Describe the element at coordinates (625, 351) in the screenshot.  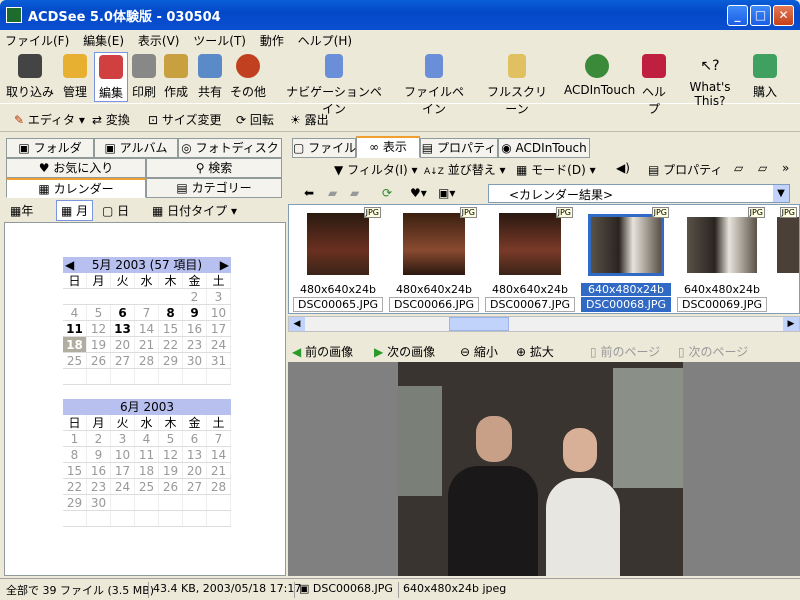
I see `prev-page-button: ▯ 前のページ` at that location.